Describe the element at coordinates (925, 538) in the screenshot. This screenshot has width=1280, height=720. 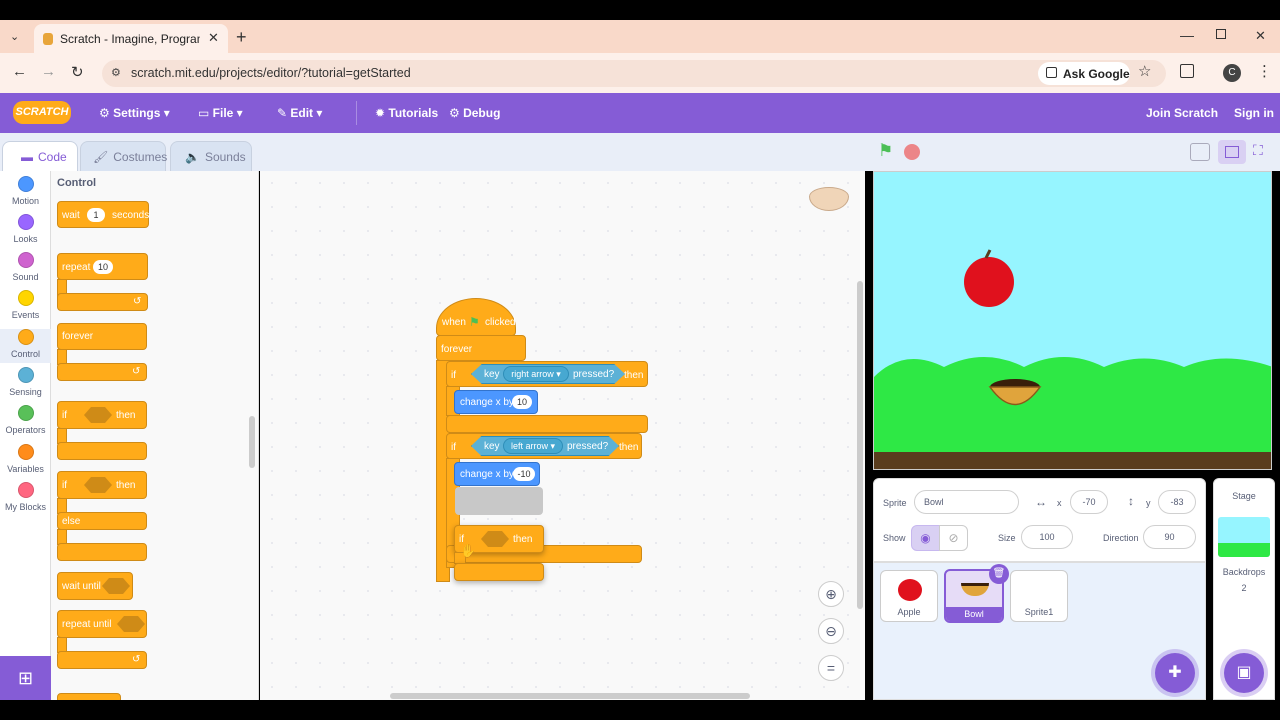
I see `show-visible-button: ◉` at that location.